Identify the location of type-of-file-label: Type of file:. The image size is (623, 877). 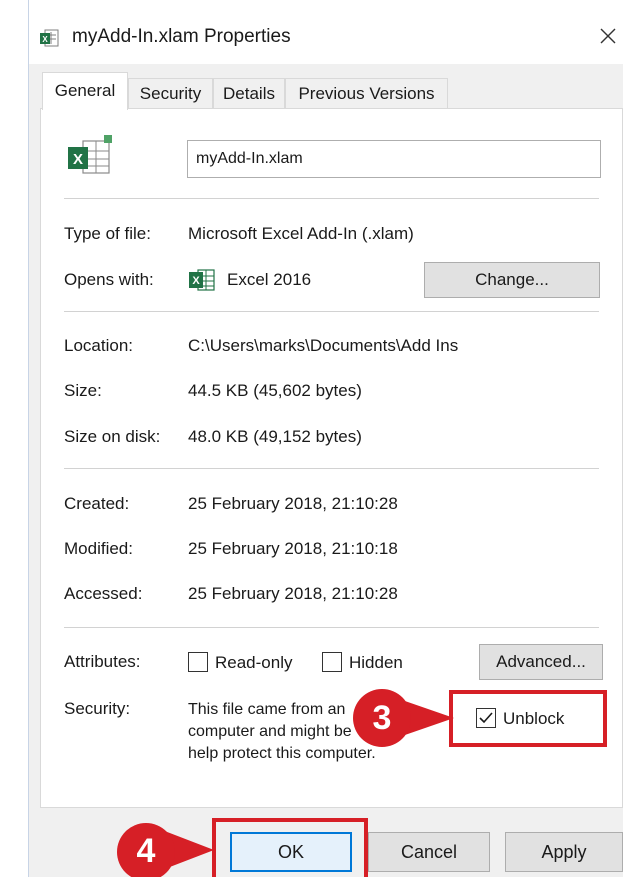
(107, 233).